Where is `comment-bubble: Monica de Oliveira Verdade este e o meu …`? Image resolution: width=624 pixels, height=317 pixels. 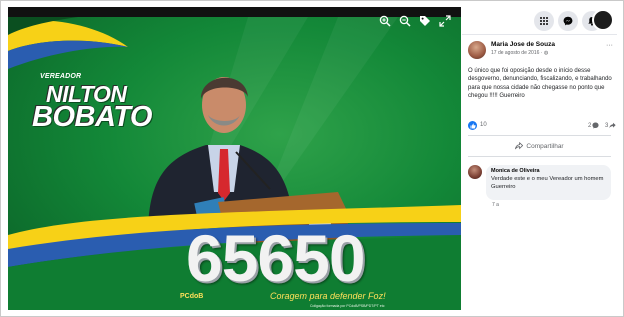
comment-bubble: Monica de Oliveira Verdade este e o meu … is located at coordinates (548, 182).